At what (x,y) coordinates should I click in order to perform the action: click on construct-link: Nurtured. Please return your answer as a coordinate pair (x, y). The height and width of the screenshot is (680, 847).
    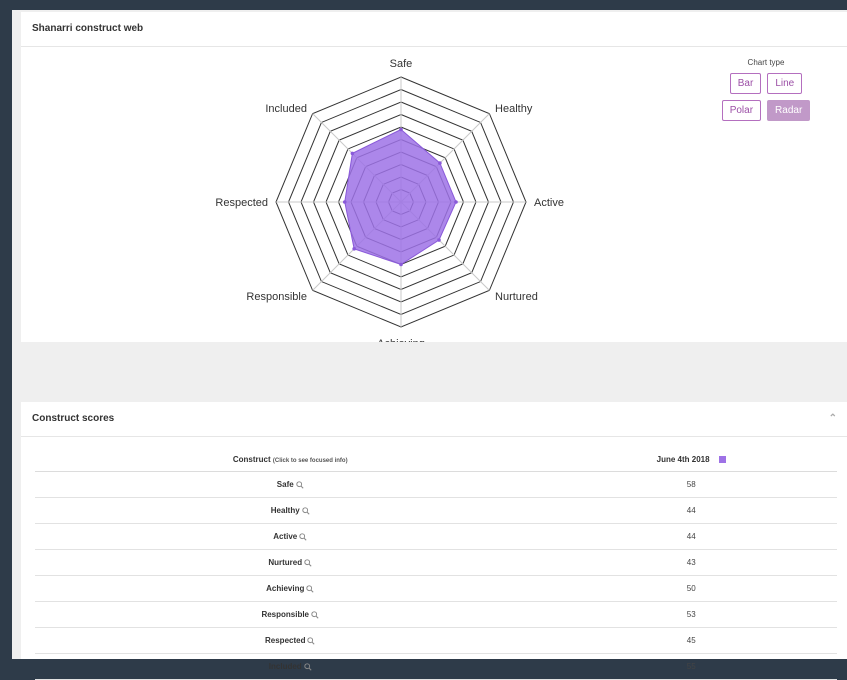
    Looking at the image, I should click on (285, 562).